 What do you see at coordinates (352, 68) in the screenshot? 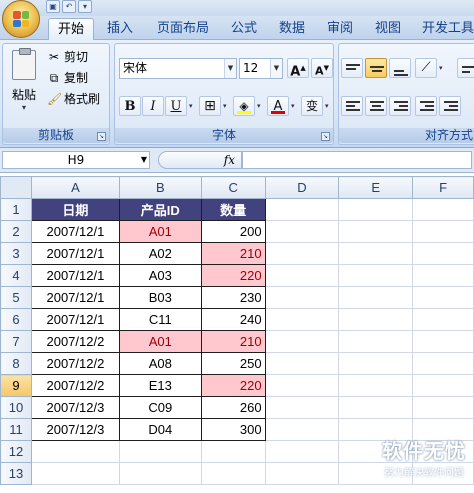
I see `align-top-button` at bounding box center [352, 68].